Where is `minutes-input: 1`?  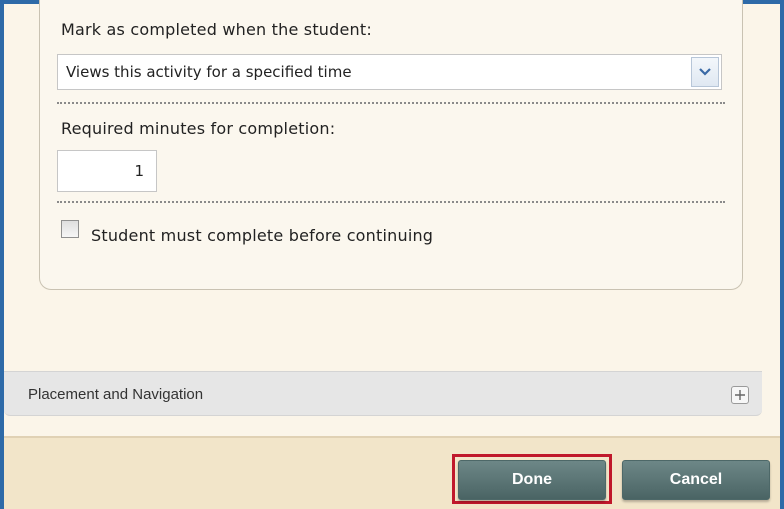 minutes-input: 1 is located at coordinates (107, 171).